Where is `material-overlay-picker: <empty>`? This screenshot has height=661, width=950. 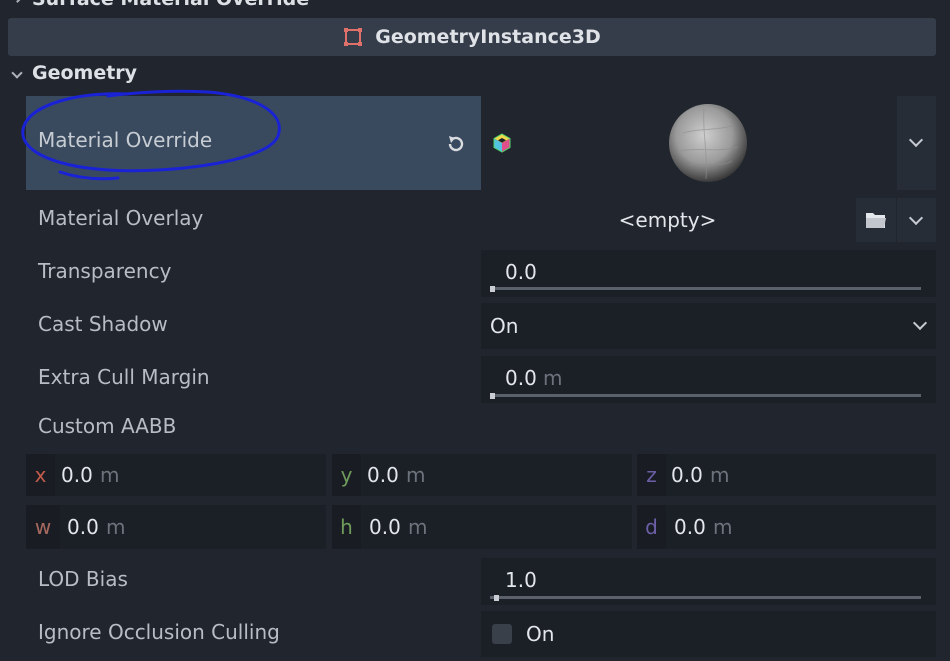
material-overlay-picker: <empty> is located at coordinates (667, 220).